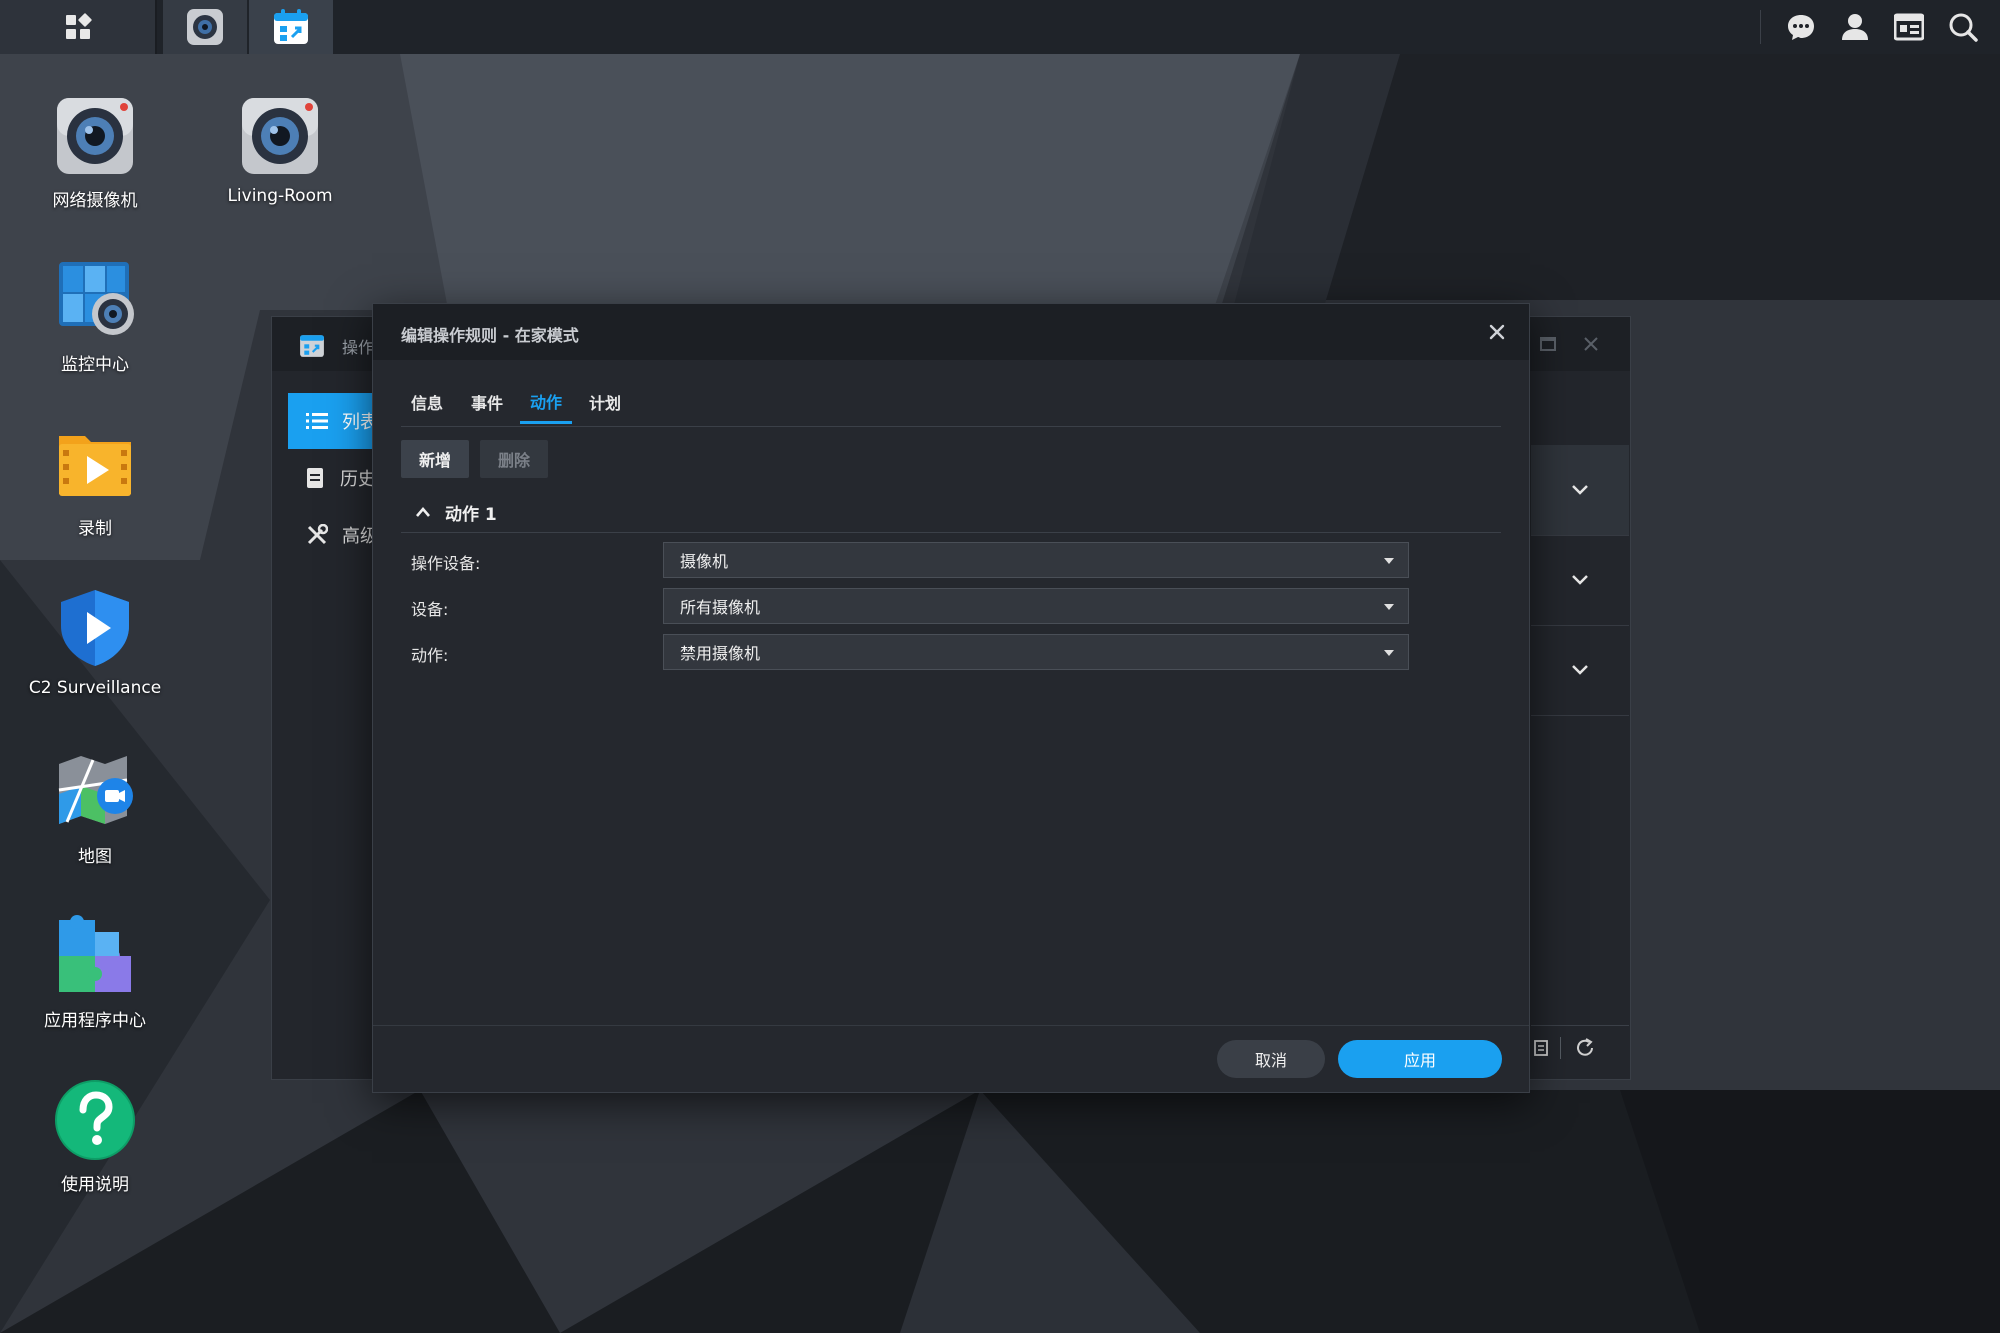  I want to click on chat-icon, so click(1801, 27).